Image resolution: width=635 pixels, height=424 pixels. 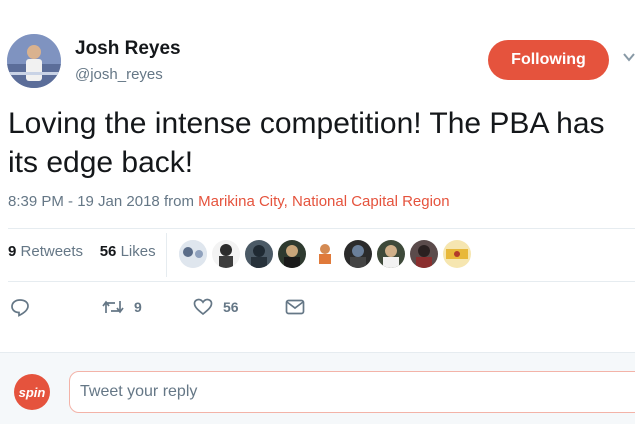 I want to click on retweet-icon, so click(x=113, y=307).